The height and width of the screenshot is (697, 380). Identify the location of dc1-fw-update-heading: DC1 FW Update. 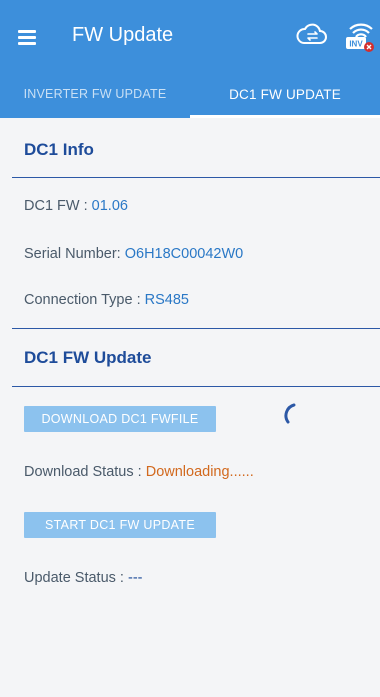
(88, 357).